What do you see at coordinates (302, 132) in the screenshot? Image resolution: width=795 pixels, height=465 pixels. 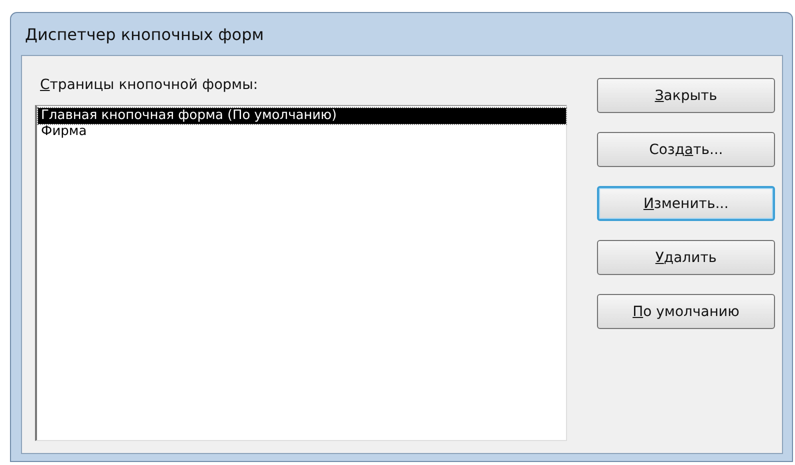 I see `list-item: Фирма` at bounding box center [302, 132].